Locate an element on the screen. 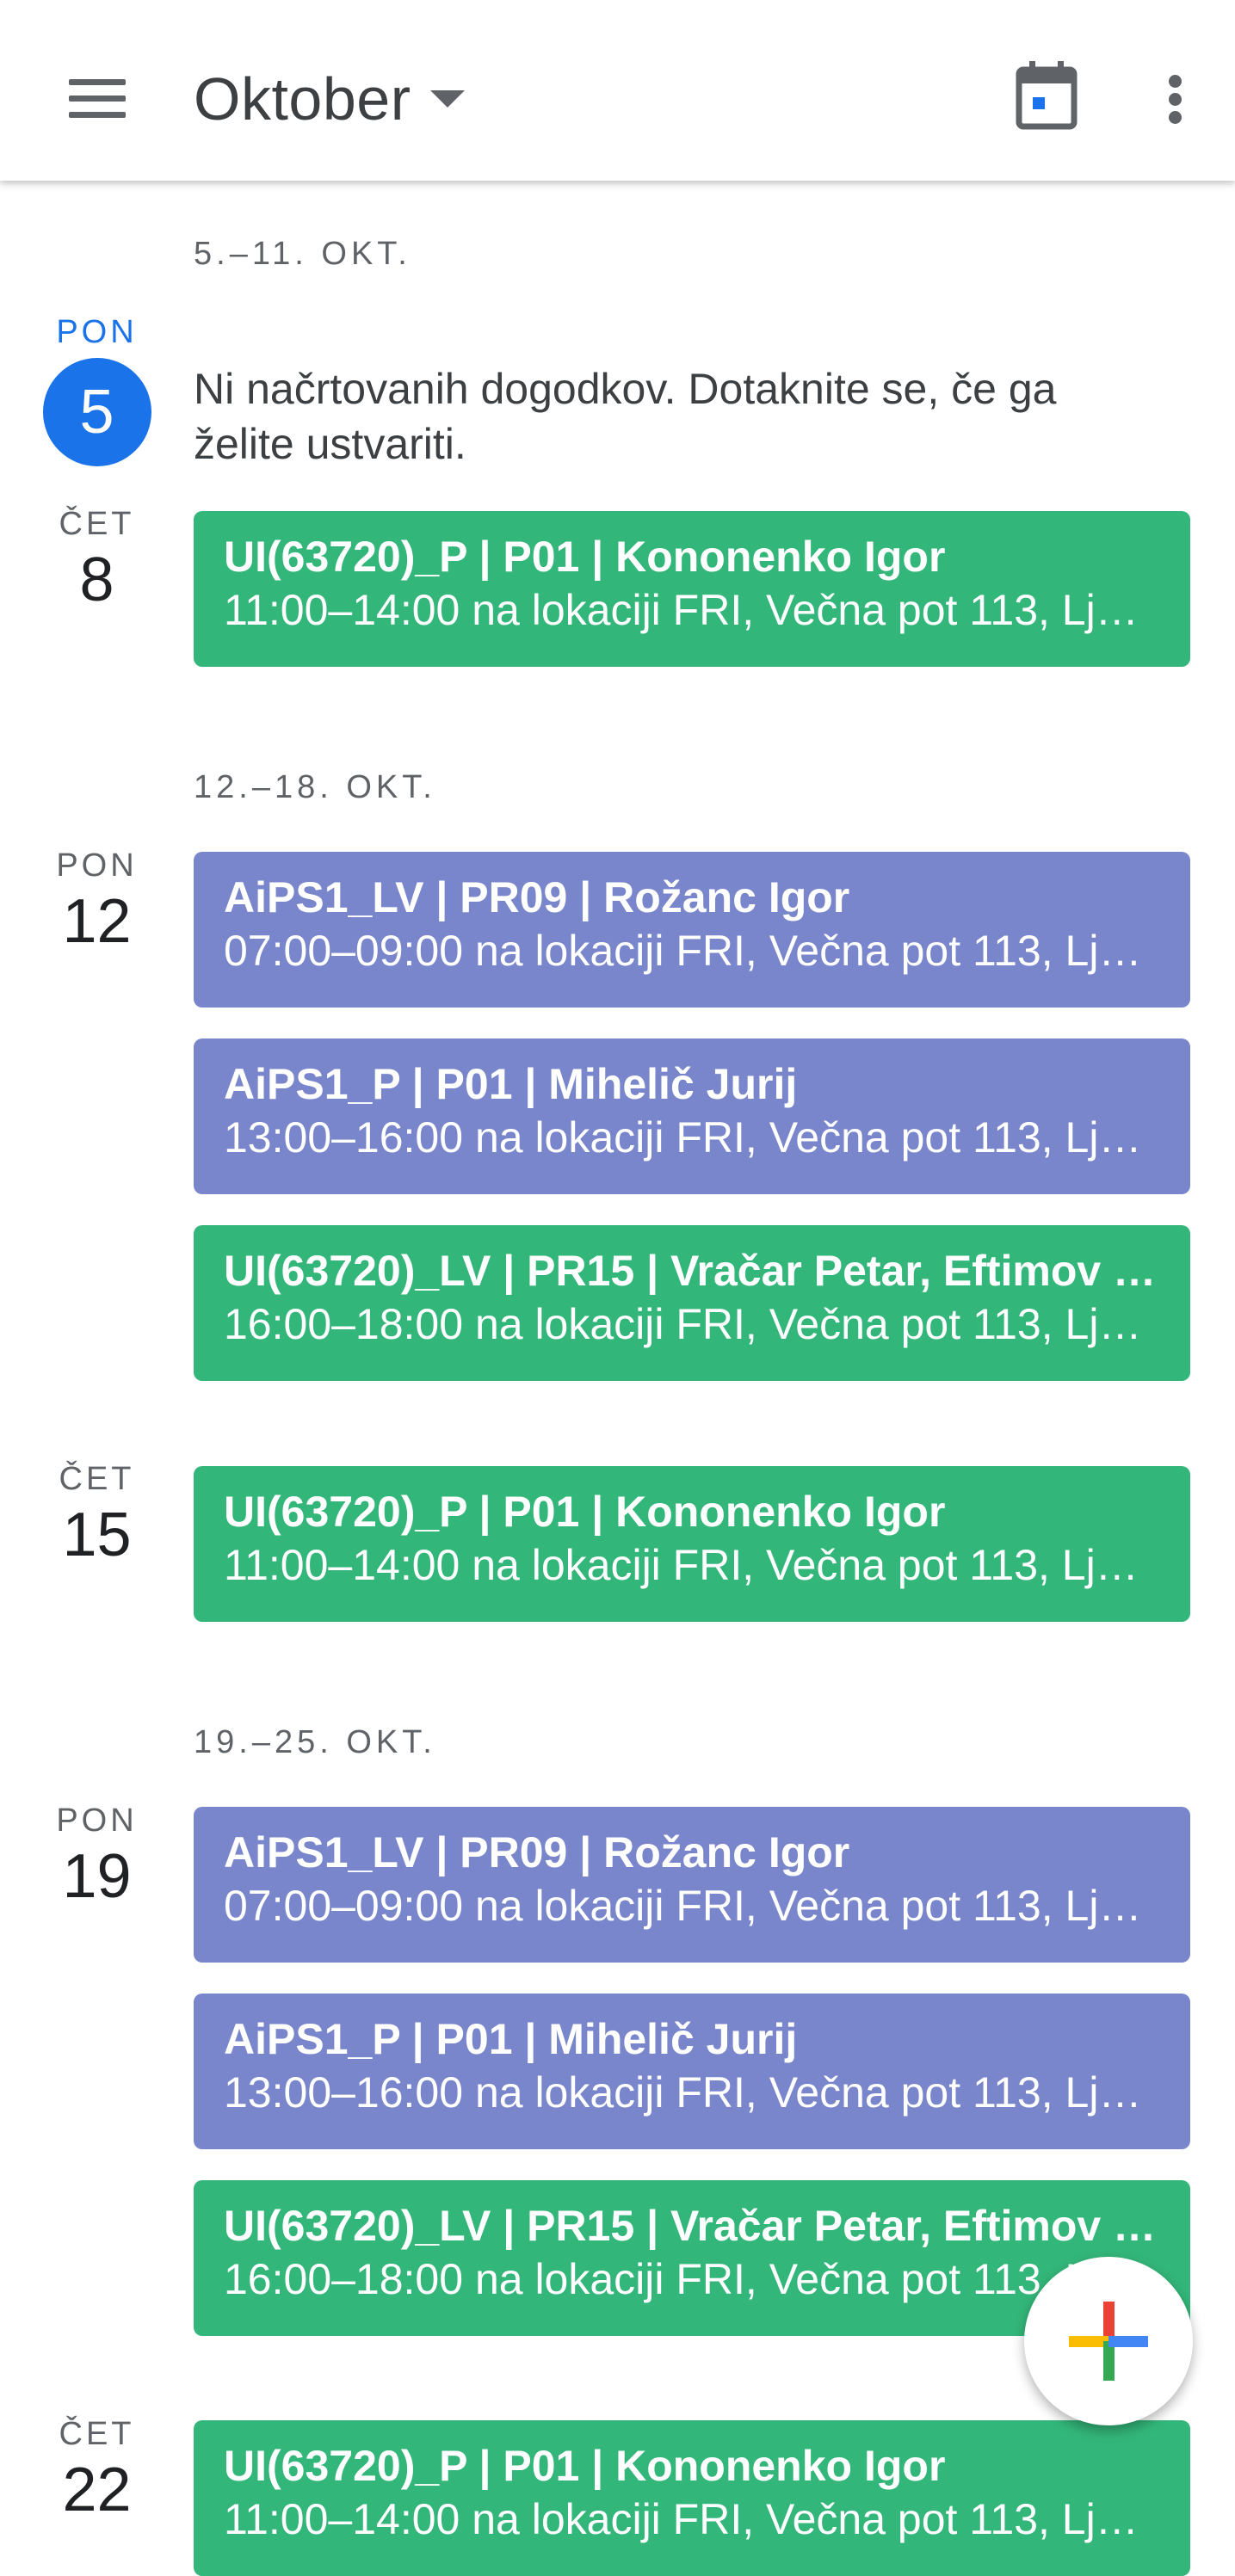 The image size is (1235, 2576). app-bar: Oktober is located at coordinates (617, 90).